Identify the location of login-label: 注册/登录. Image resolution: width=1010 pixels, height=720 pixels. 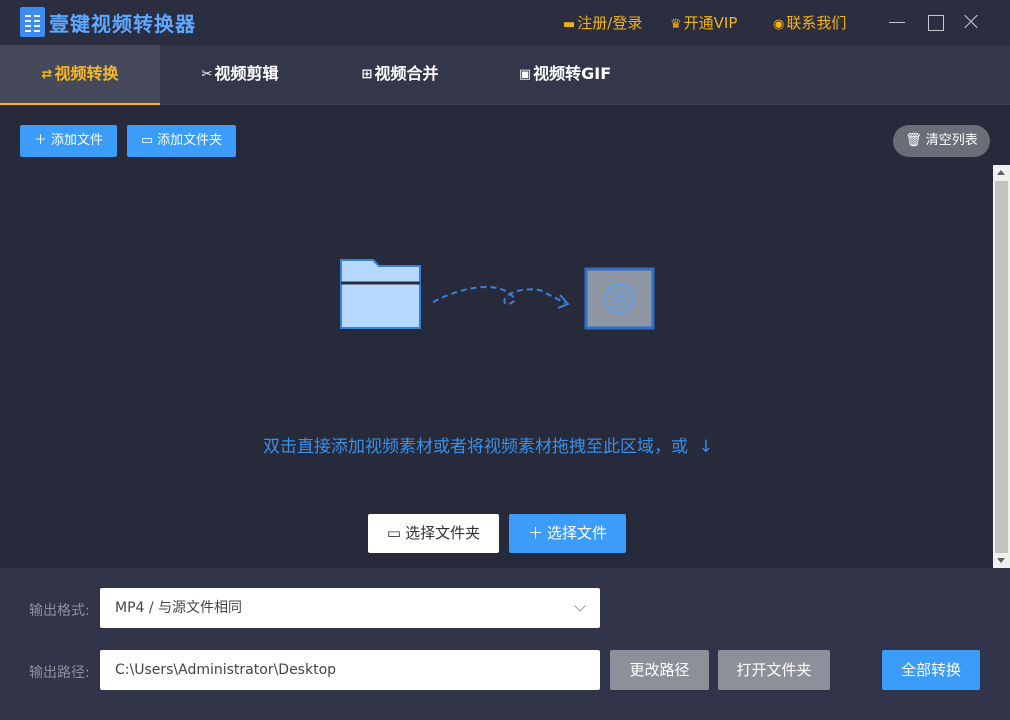
(610, 23).